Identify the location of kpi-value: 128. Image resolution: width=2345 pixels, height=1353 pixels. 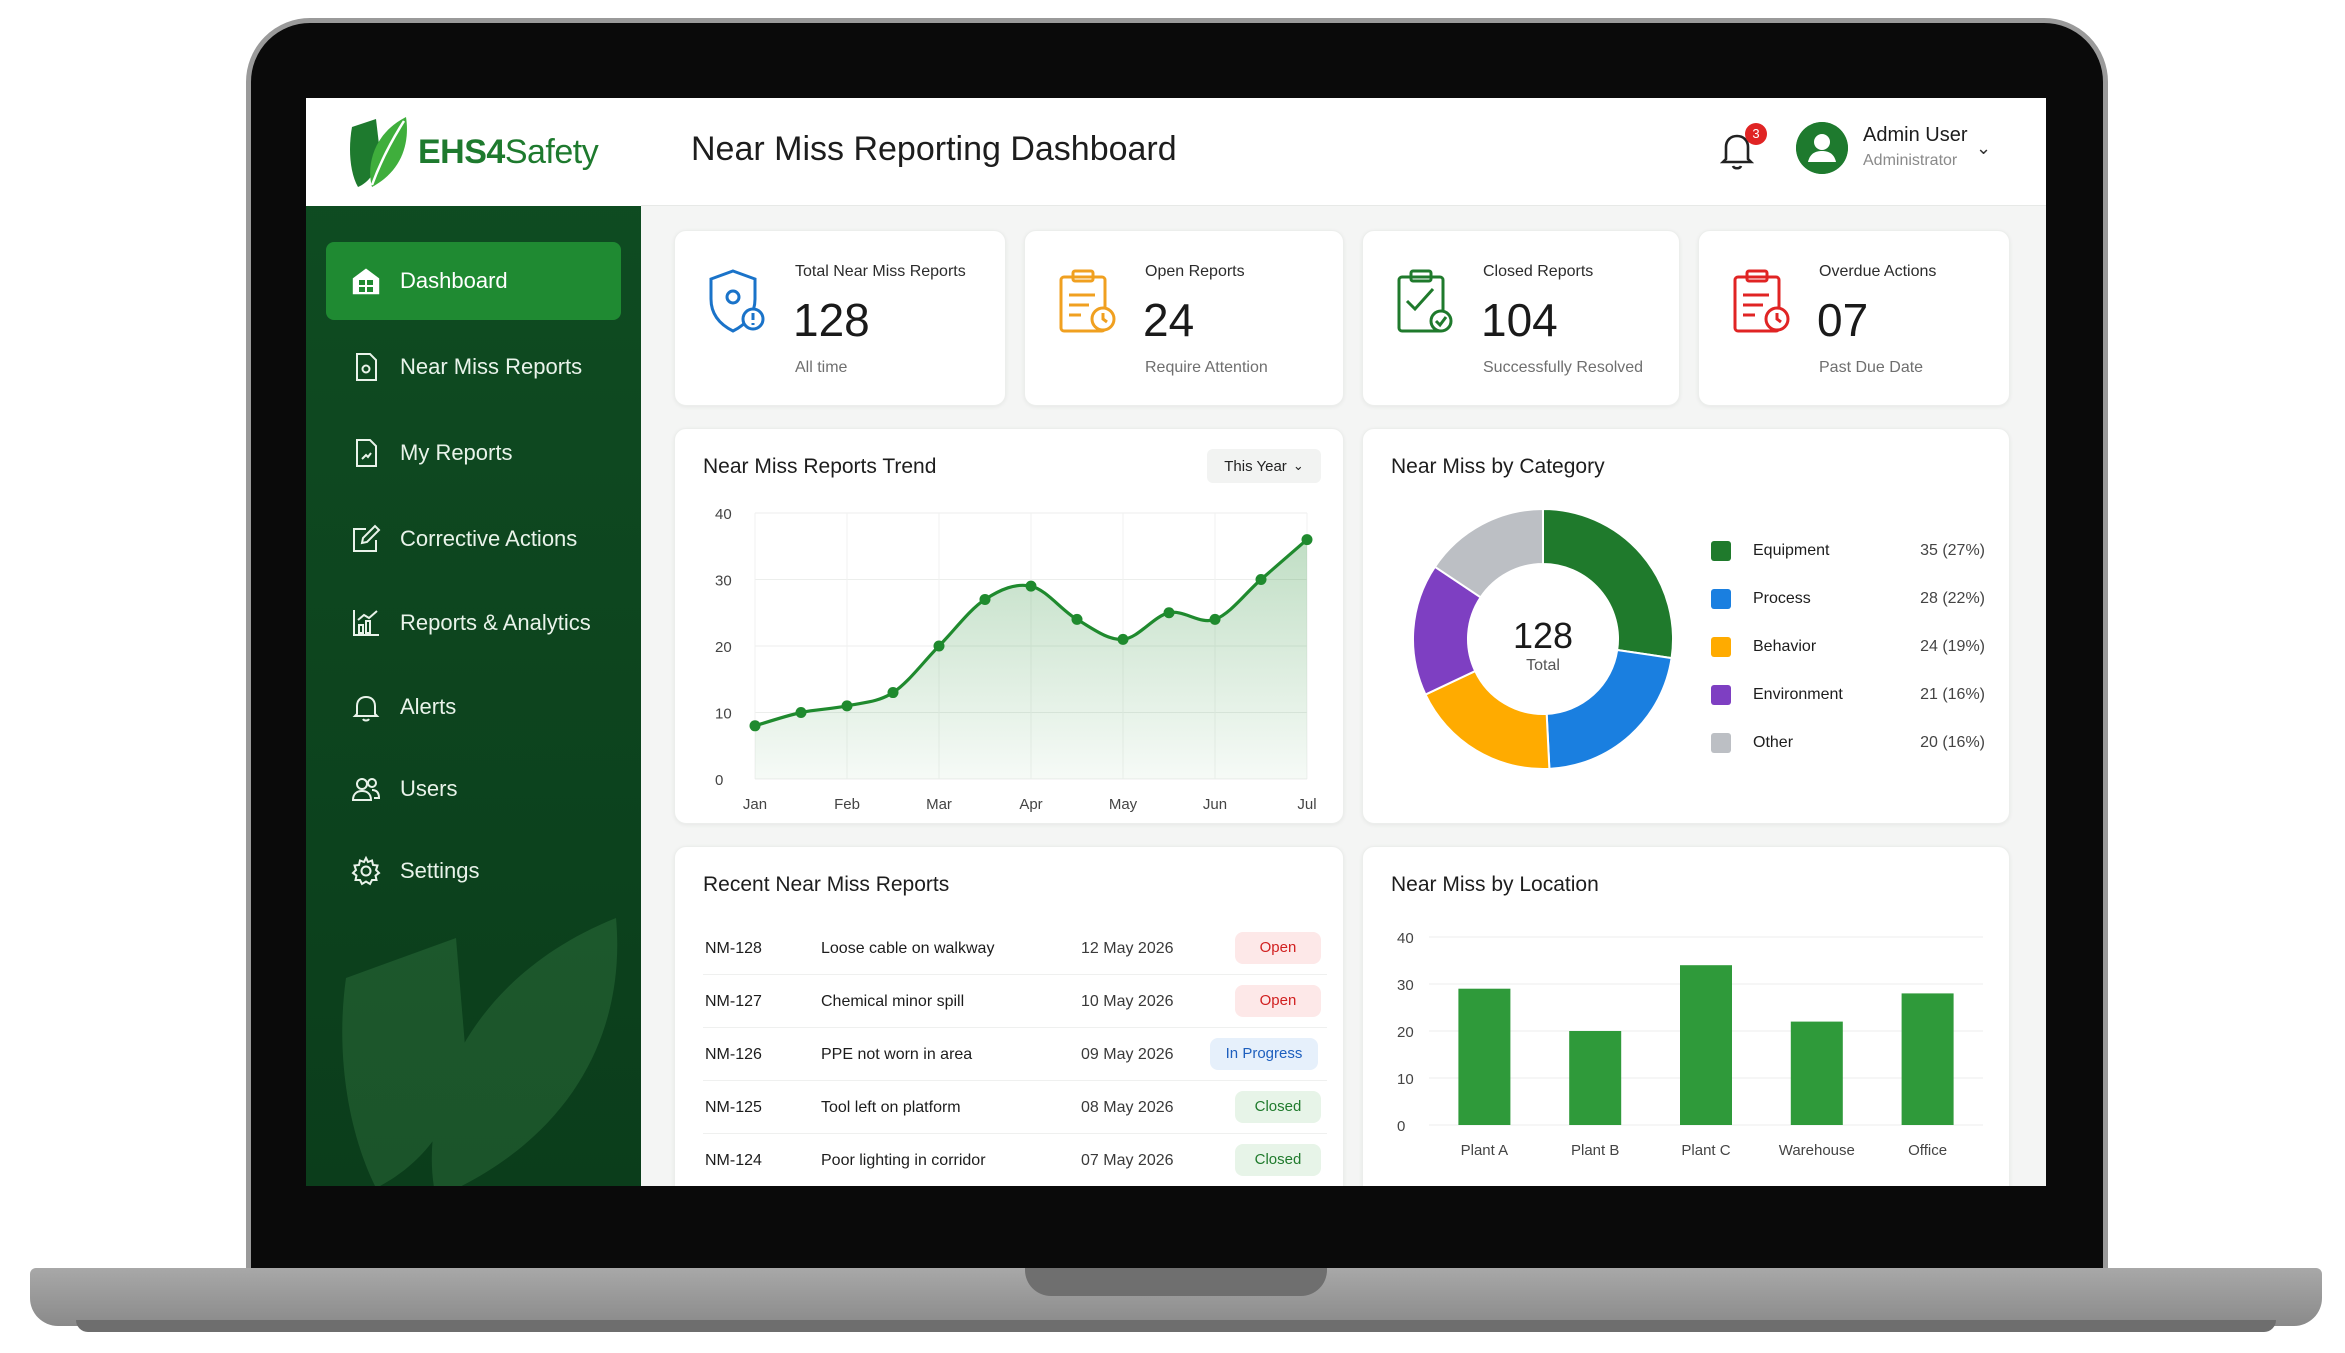
(831, 320).